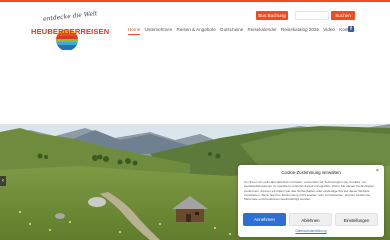  Describe the element at coordinates (134, 30) in the screenshot. I see `nav-item-home: Home` at that location.